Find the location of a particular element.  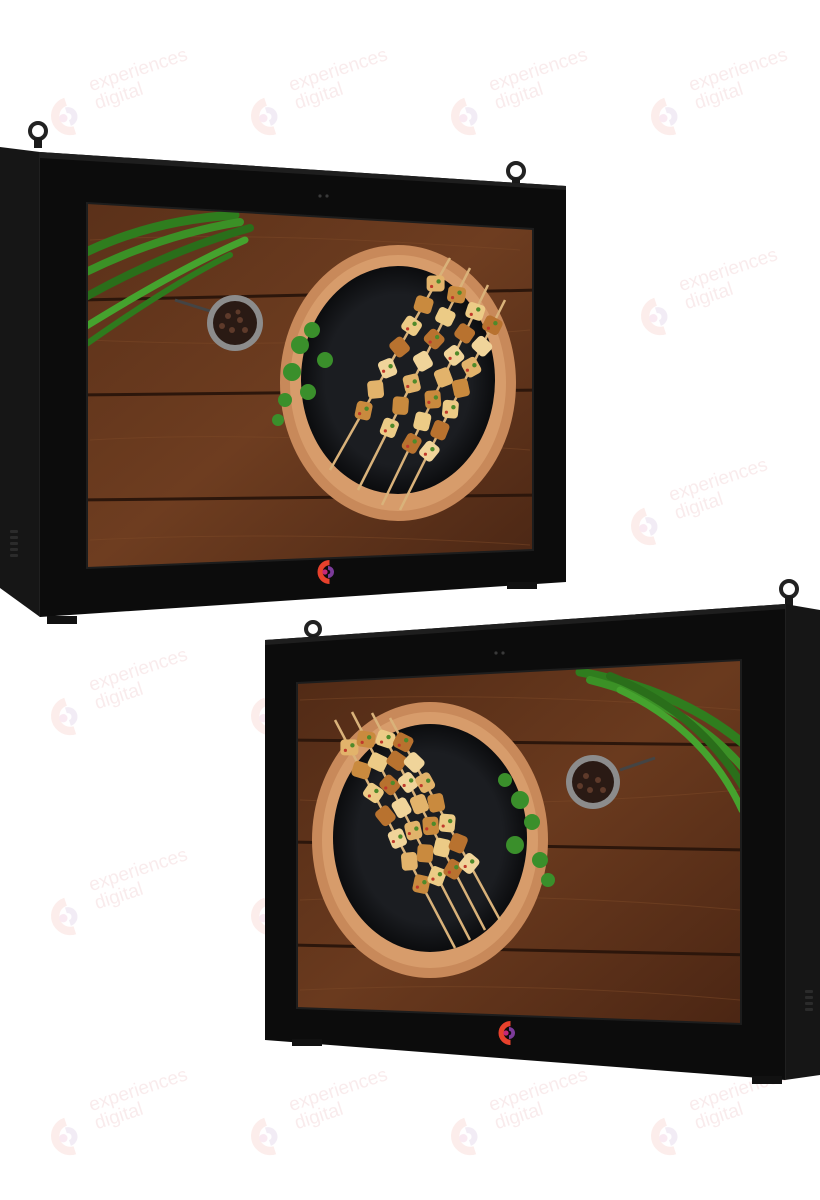

display-side-panel is located at coordinates (802, 842).